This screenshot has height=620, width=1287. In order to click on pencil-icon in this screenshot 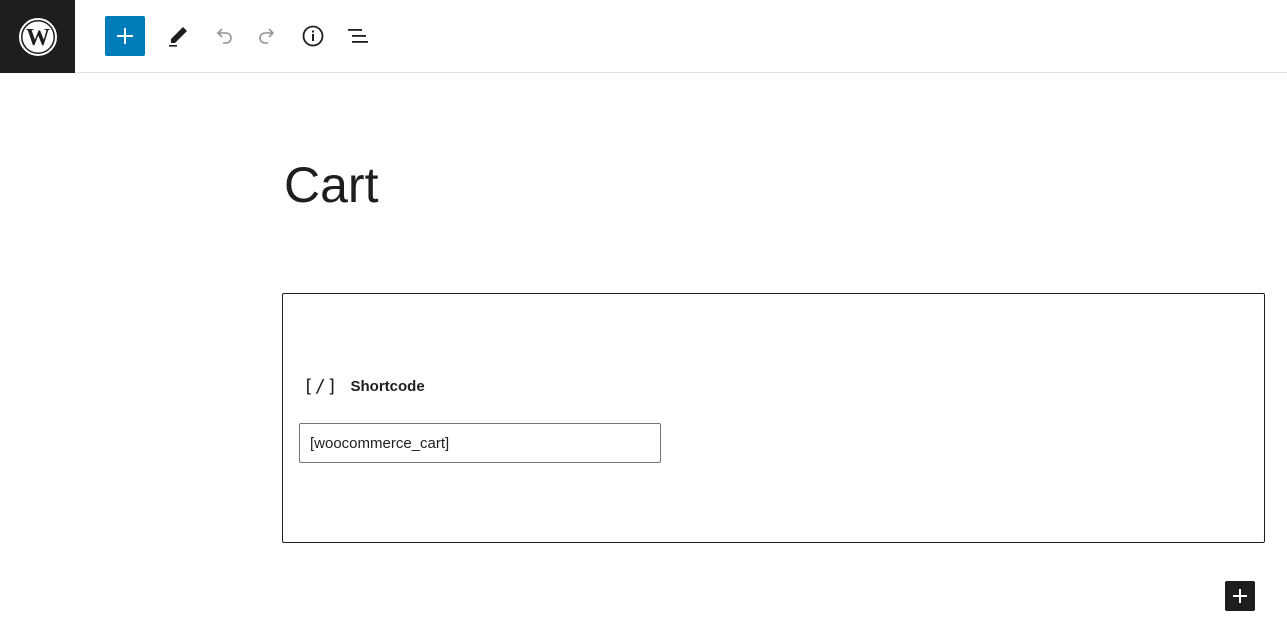, I will do `click(178, 37)`.